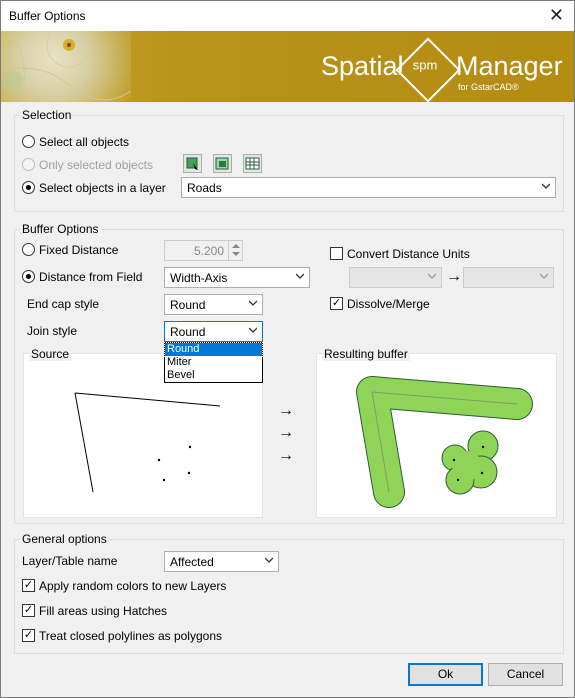  What do you see at coordinates (84, 142) in the screenshot?
I see `select-all-label: Select all objects` at bounding box center [84, 142].